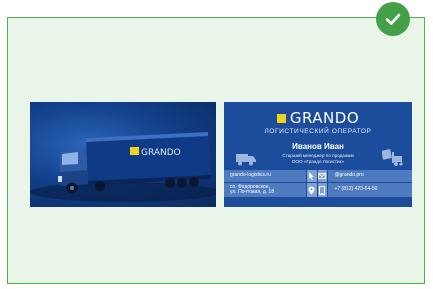  I want to click on check-icon, so click(393, 19).